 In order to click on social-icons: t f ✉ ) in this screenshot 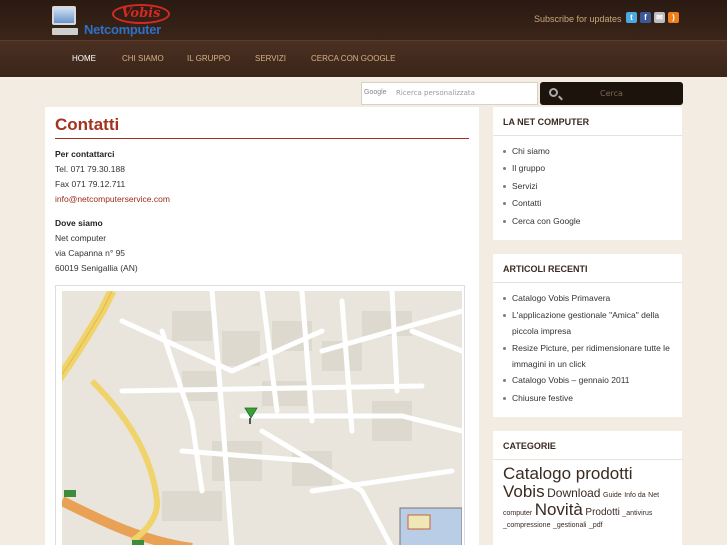, I will do `click(652, 17)`.